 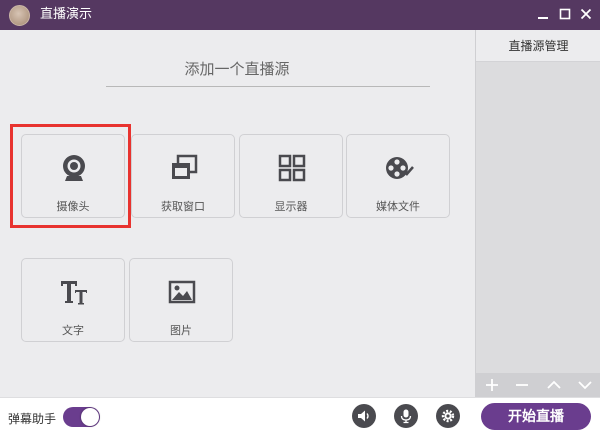 I want to click on maximize-icon, so click(x=565, y=14).